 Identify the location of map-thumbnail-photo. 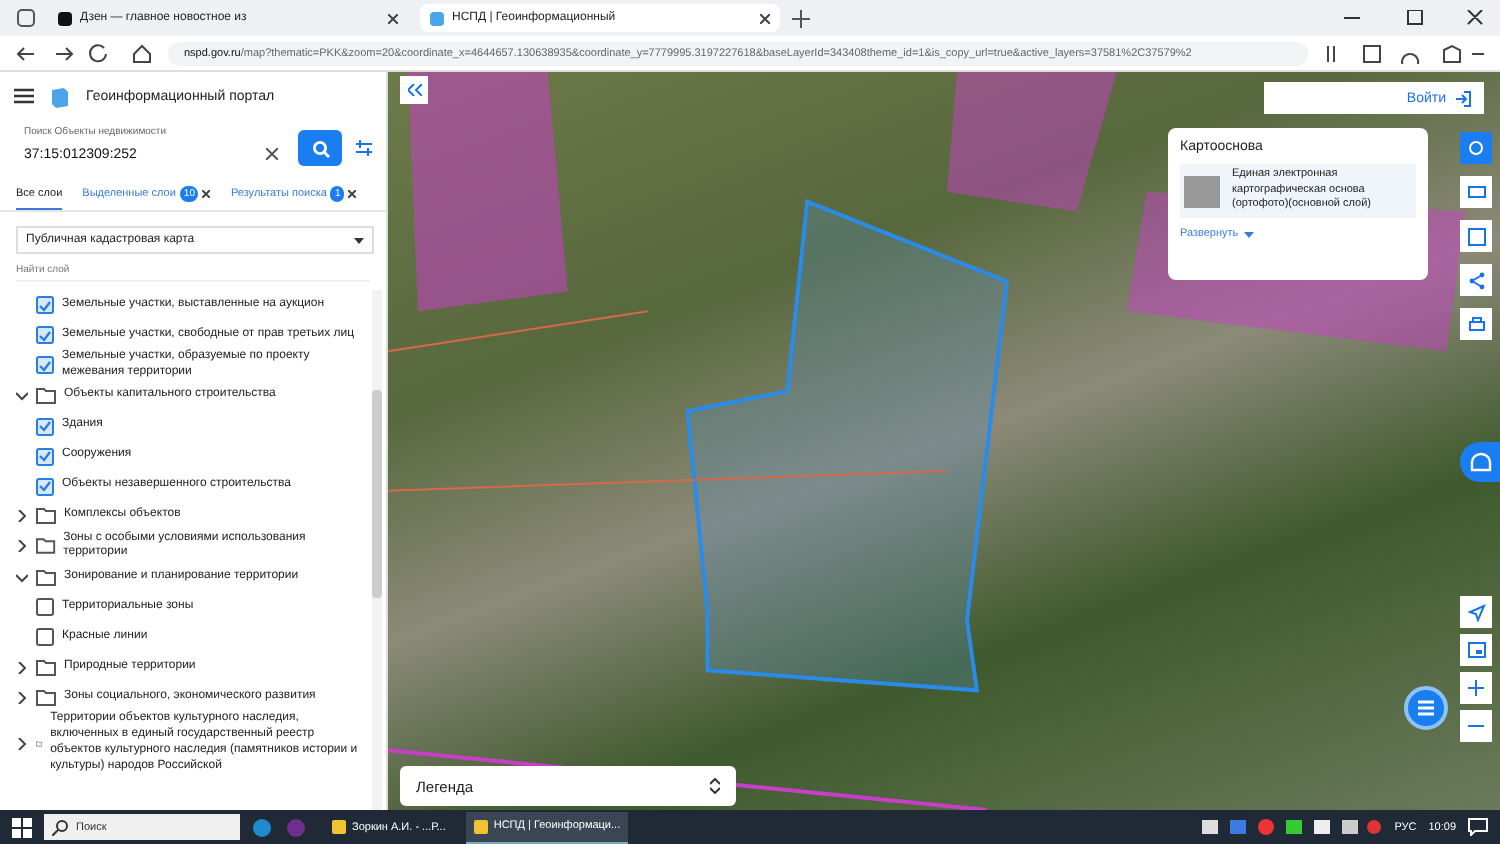
(1202, 191).